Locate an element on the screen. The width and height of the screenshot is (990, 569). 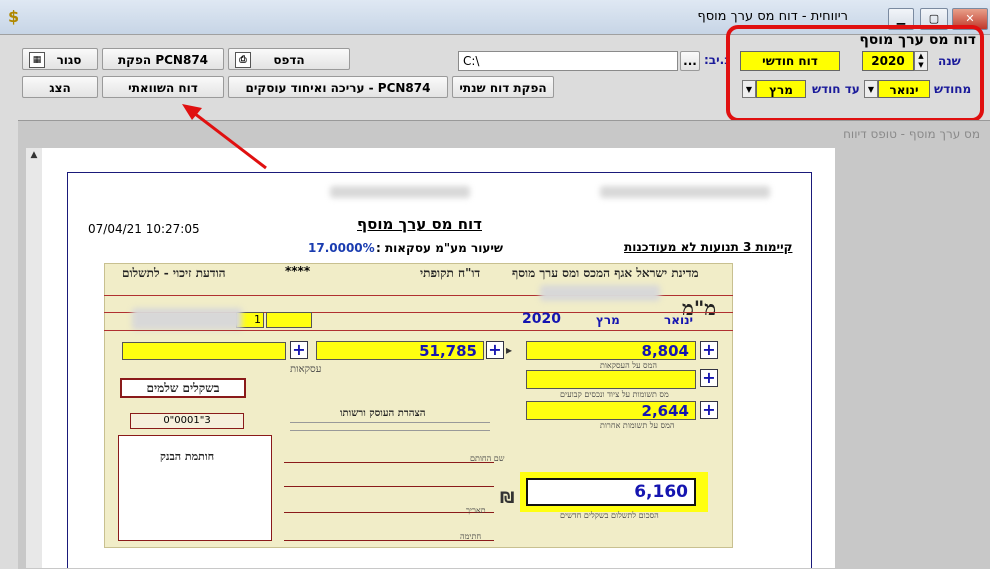
panel-caption: מס ערך מוסף - טופס דיווח is located at coordinates (911, 134).